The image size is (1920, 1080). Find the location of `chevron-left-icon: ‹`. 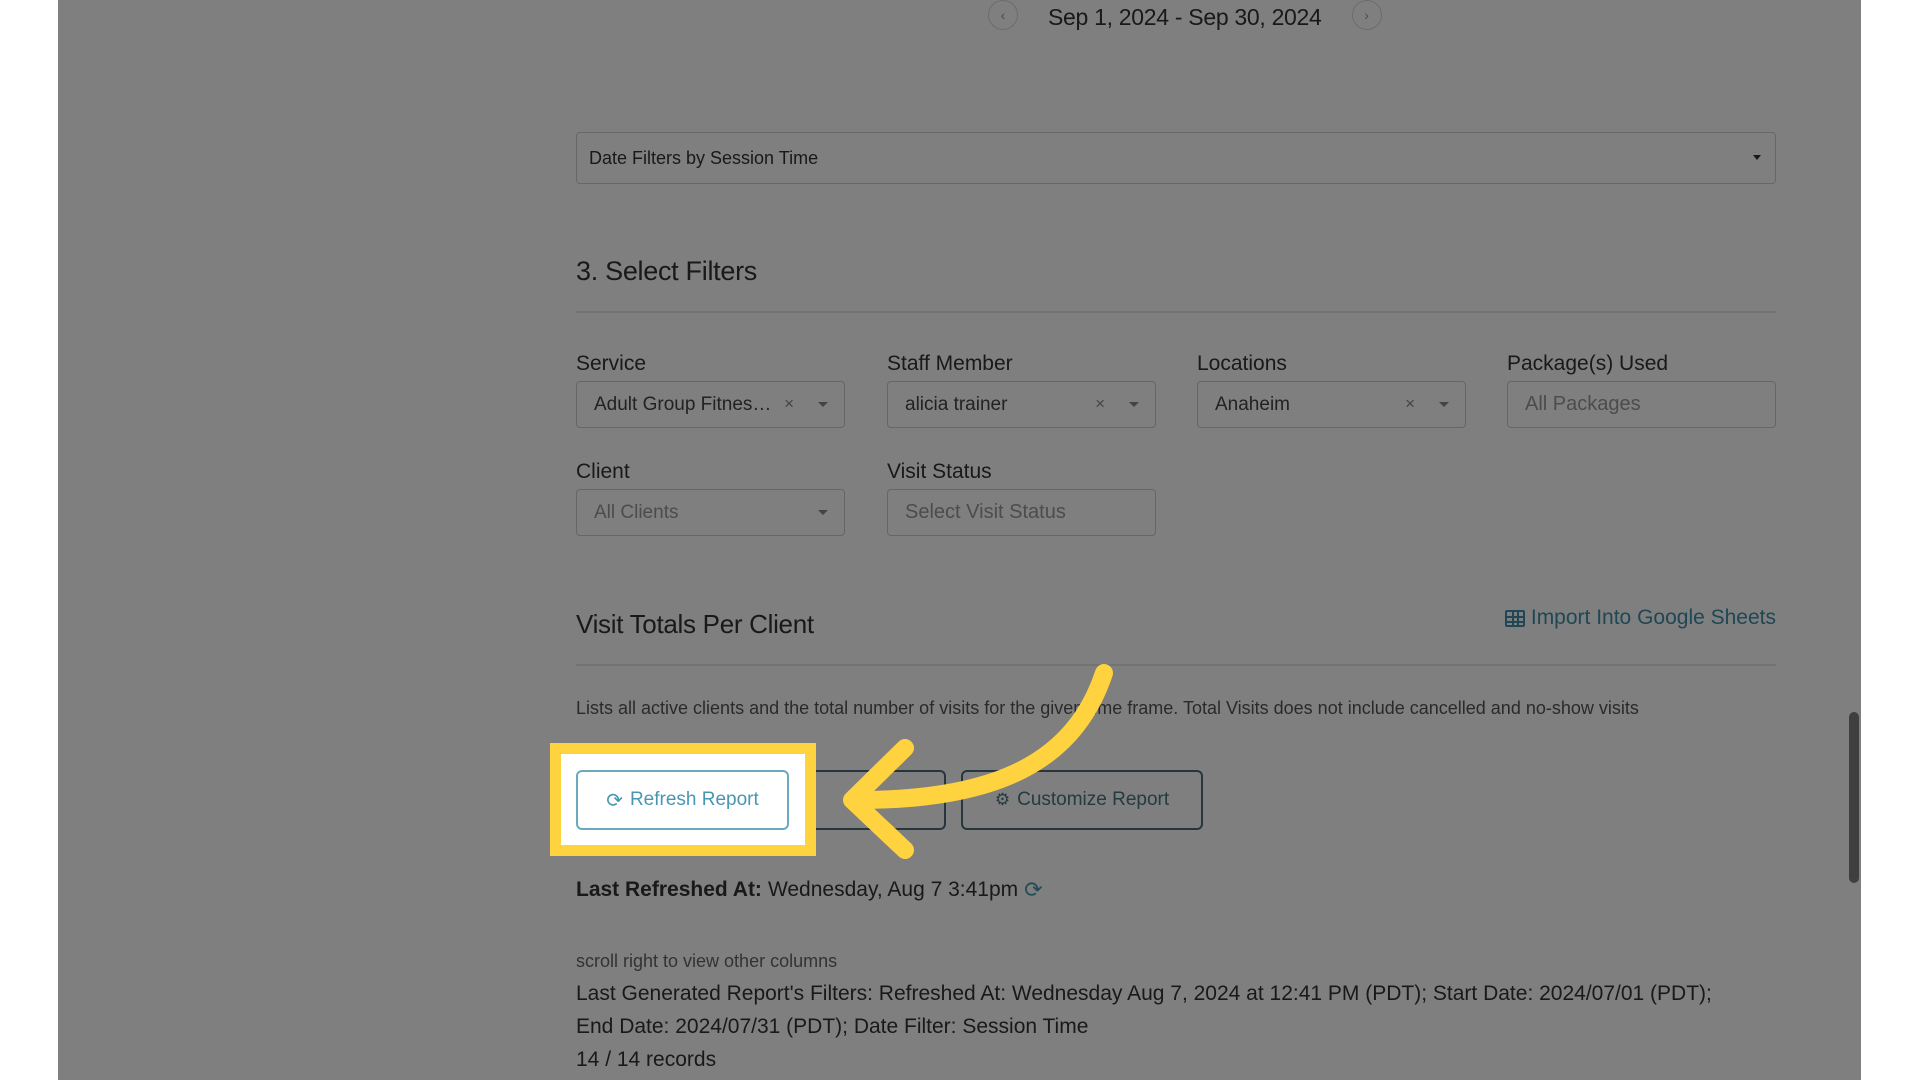

chevron-left-icon: ‹ is located at coordinates (1003, 15).